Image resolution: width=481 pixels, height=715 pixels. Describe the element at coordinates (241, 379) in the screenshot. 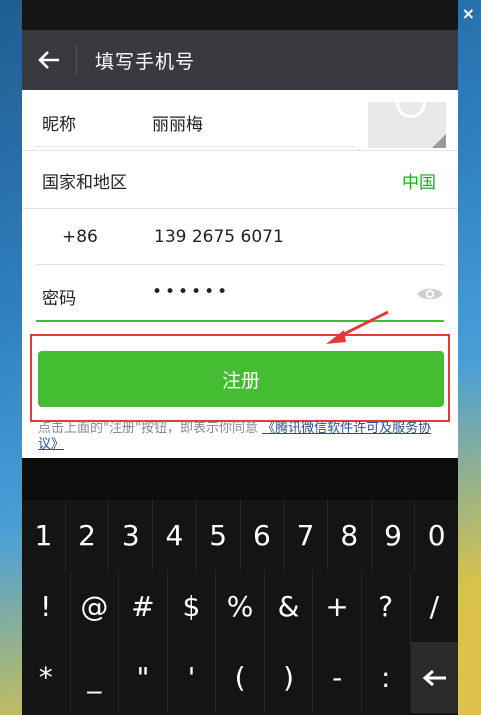

I see `register-button: 注册` at that location.